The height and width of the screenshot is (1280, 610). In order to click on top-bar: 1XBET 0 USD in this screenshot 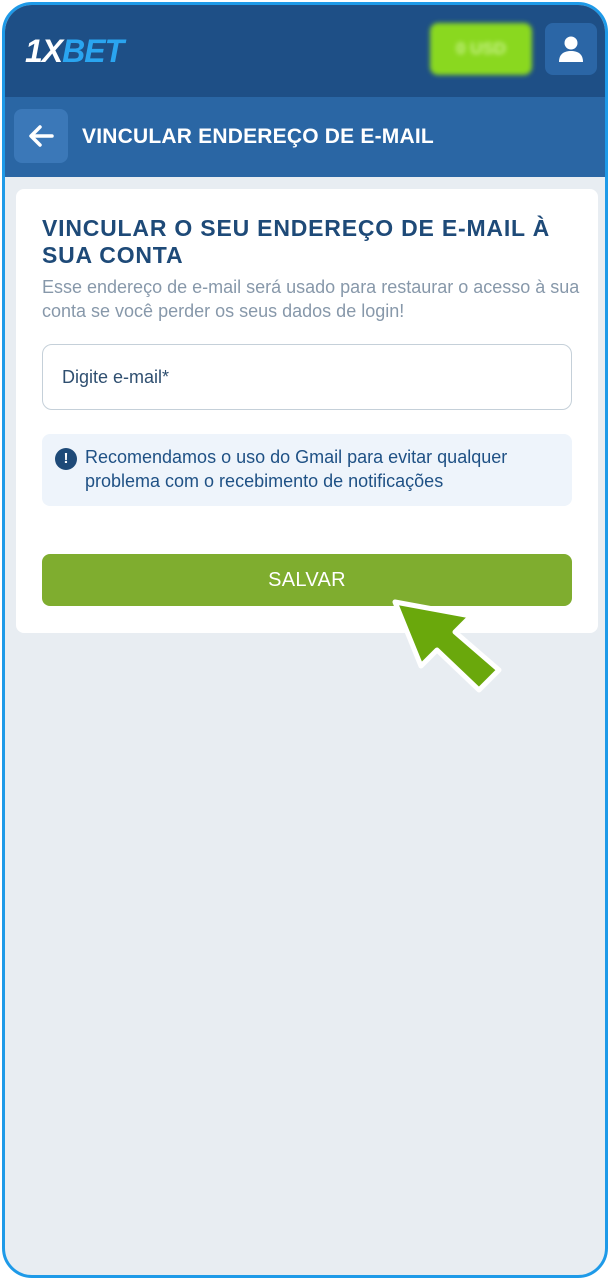, I will do `click(305, 51)`.